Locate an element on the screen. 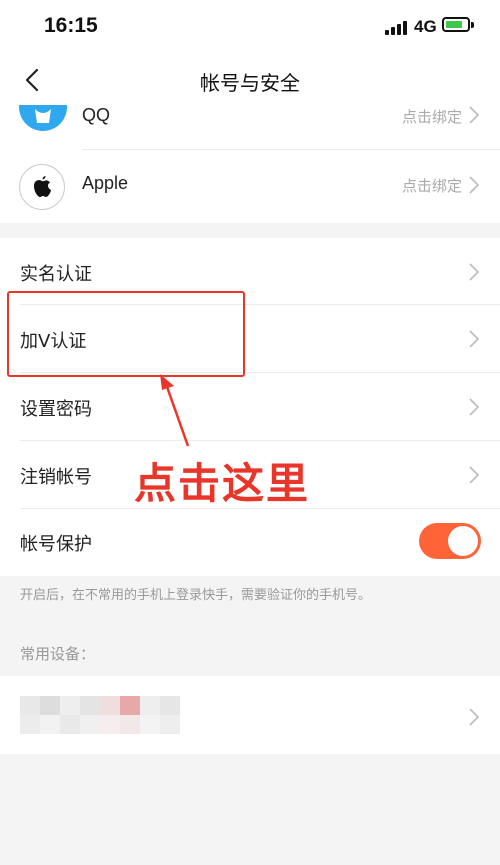 The width and height of the screenshot is (500, 865). annotation-arrow-icon is located at coordinates (175, 410).